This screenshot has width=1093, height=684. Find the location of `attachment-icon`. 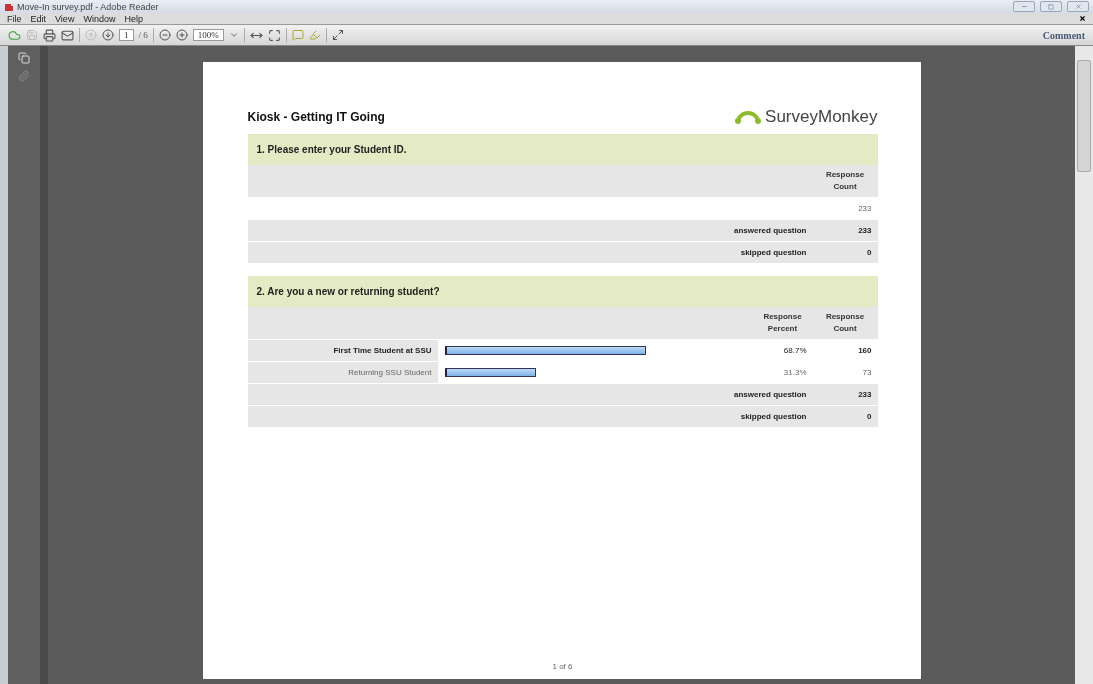

attachment-icon is located at coordinates (24, 76).